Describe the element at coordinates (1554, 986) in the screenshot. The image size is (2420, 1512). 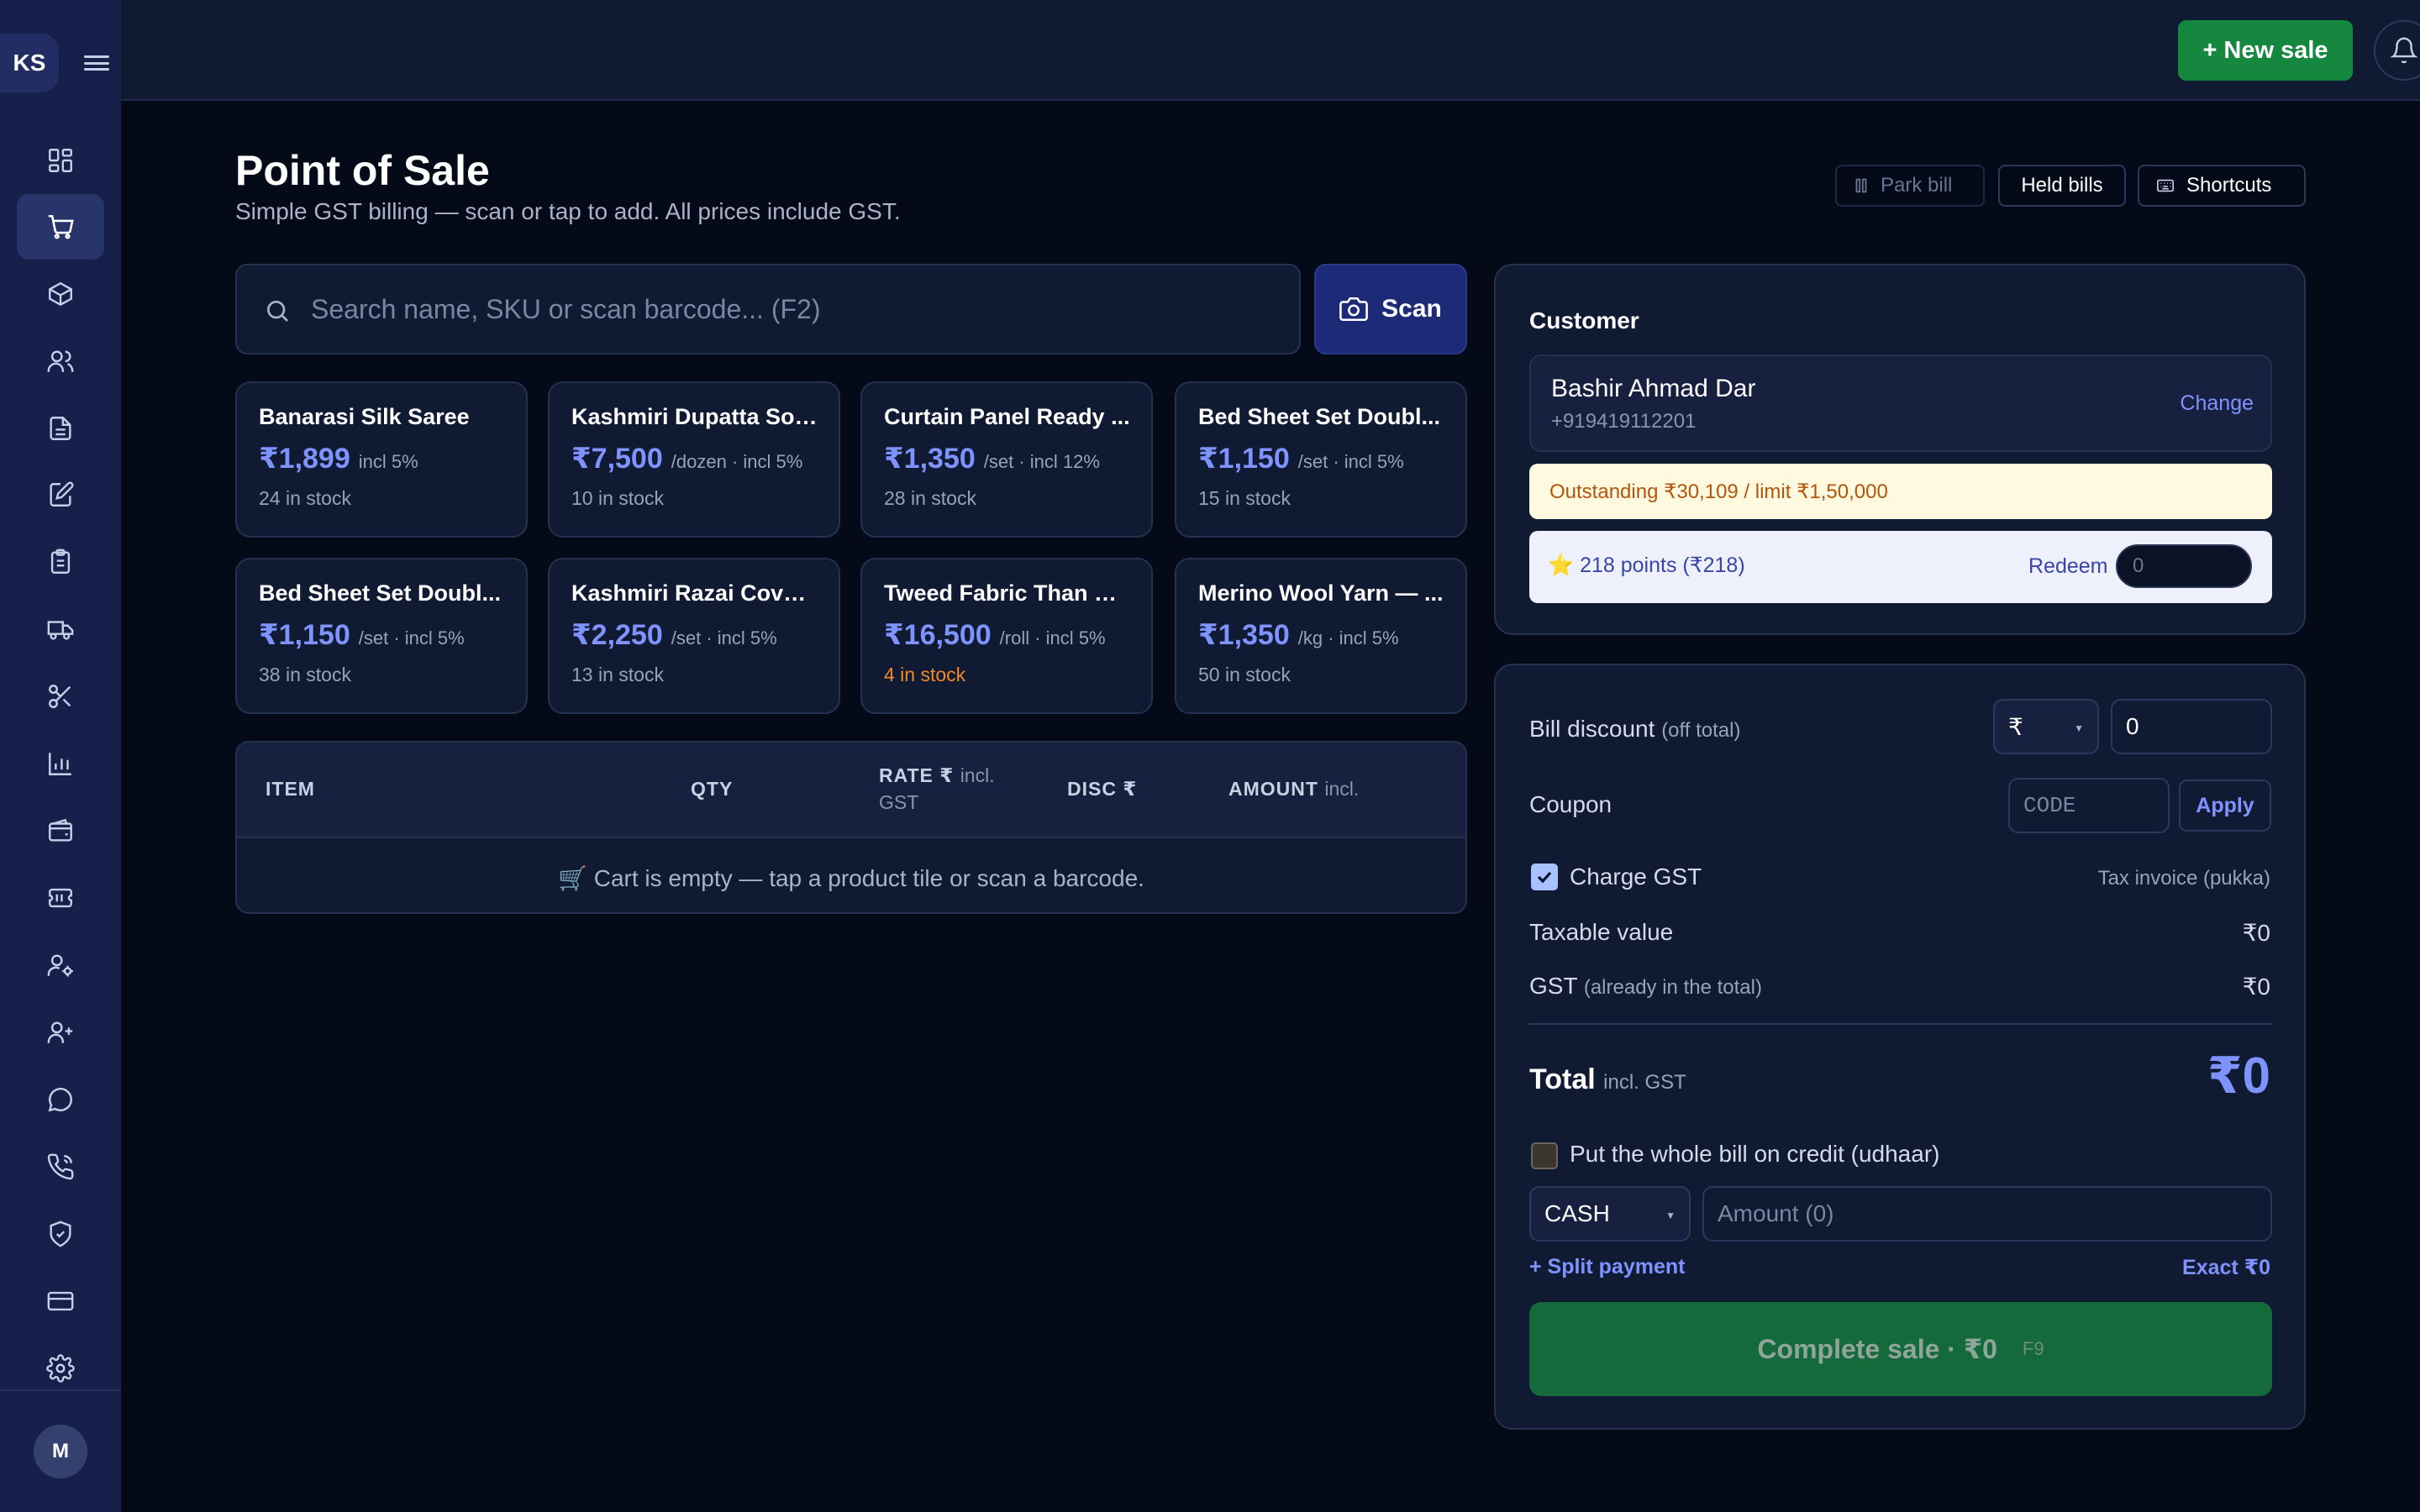
I see `gst-text: GST` at that location.